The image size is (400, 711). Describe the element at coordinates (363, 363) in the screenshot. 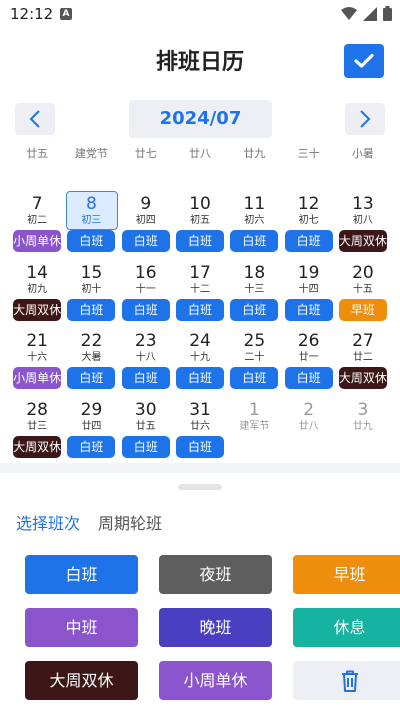

I see `calendar-day: 27 廿二 大周双休` at that location.